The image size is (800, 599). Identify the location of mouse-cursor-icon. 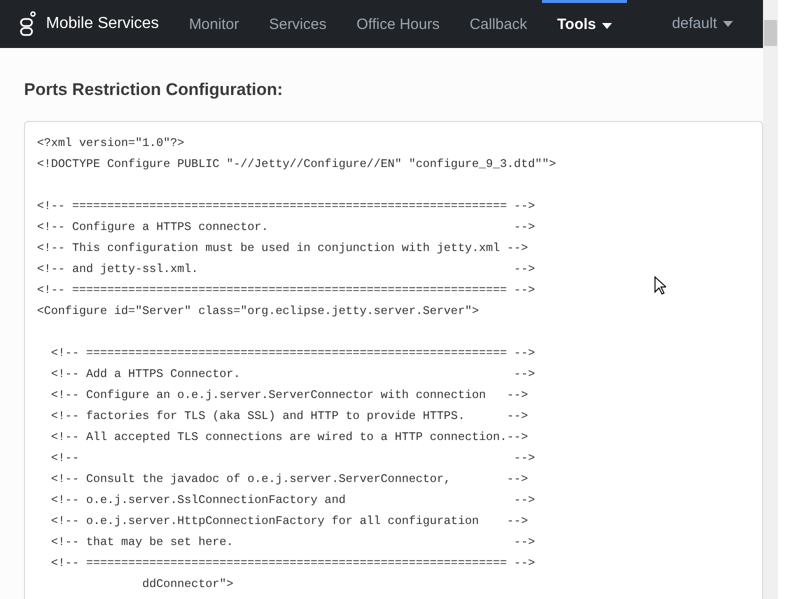
(660, 285).